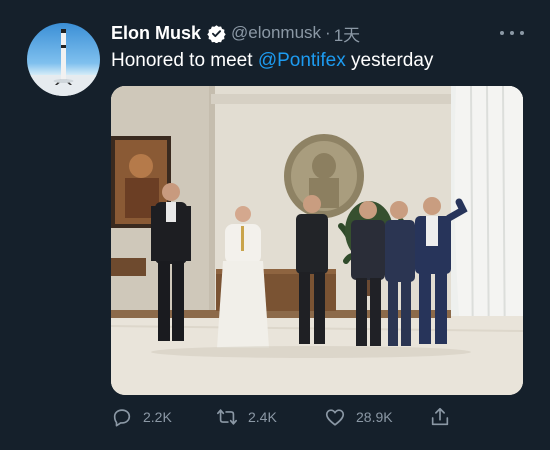 The width and height of the screenshot is (550, 450). What do you see at coordinates (347, 33) in the screenshot?
I see `timestamp: 1天` at bounding box center [347, 33].